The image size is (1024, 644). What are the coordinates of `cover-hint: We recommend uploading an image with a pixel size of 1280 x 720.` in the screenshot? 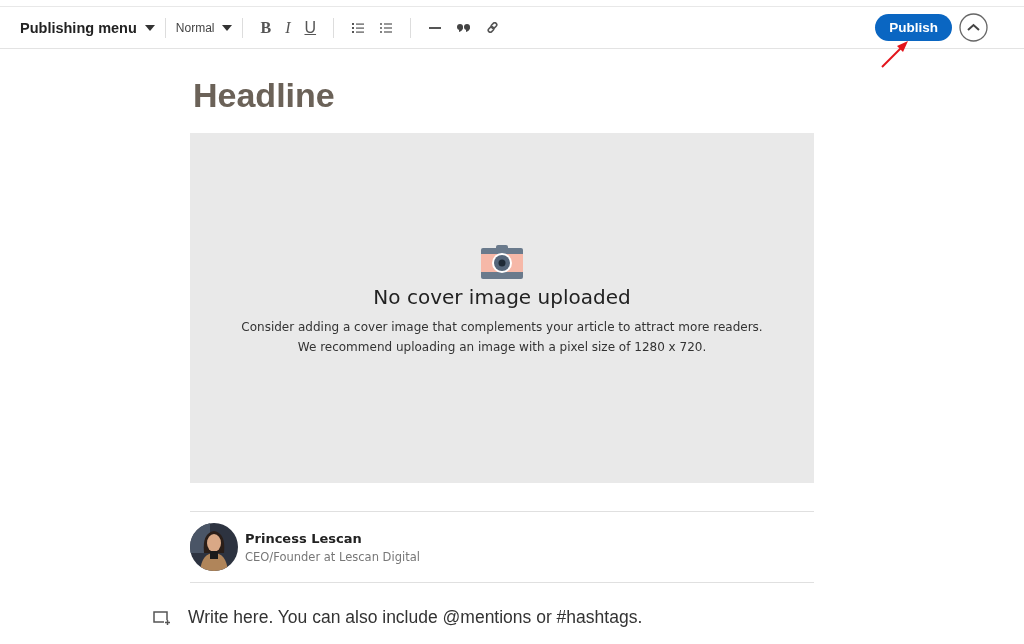 It's located at (502, 347).